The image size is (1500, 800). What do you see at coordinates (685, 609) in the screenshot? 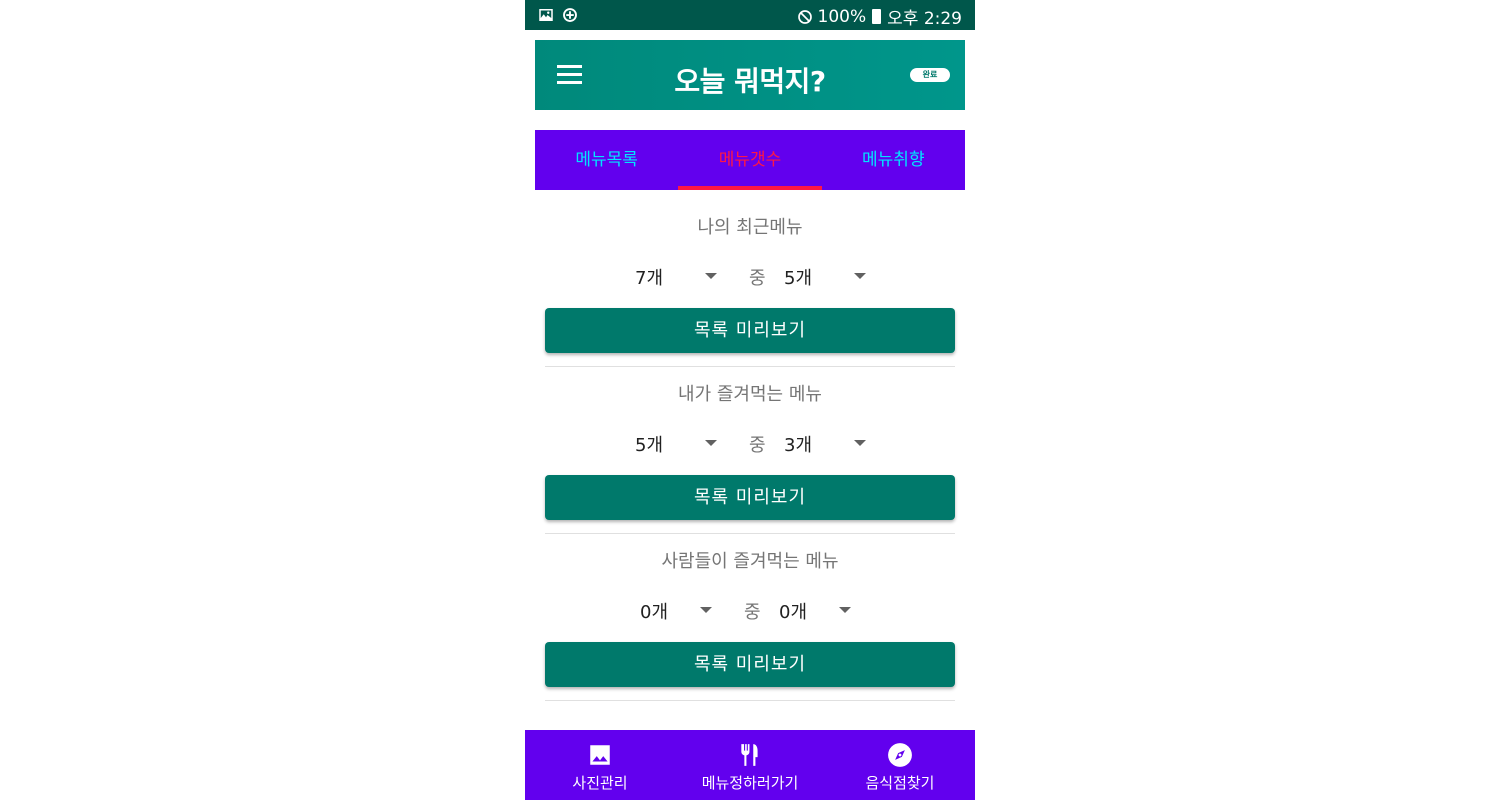
I see `total-count-select: 0개` at bounding box center [685, 609].